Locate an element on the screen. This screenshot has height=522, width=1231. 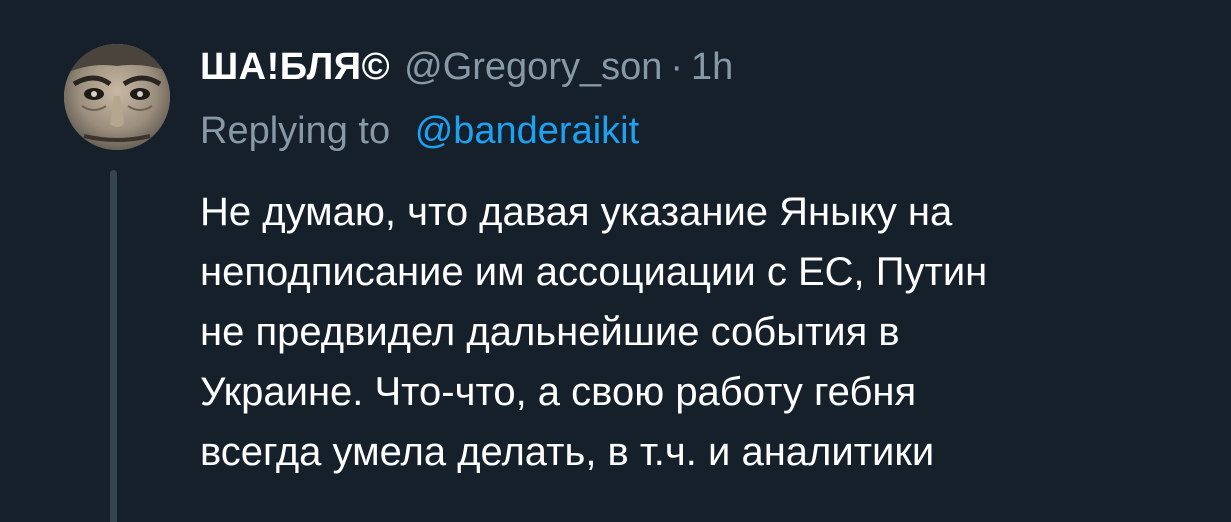
avatar-image is located at coordinates (117, 97).